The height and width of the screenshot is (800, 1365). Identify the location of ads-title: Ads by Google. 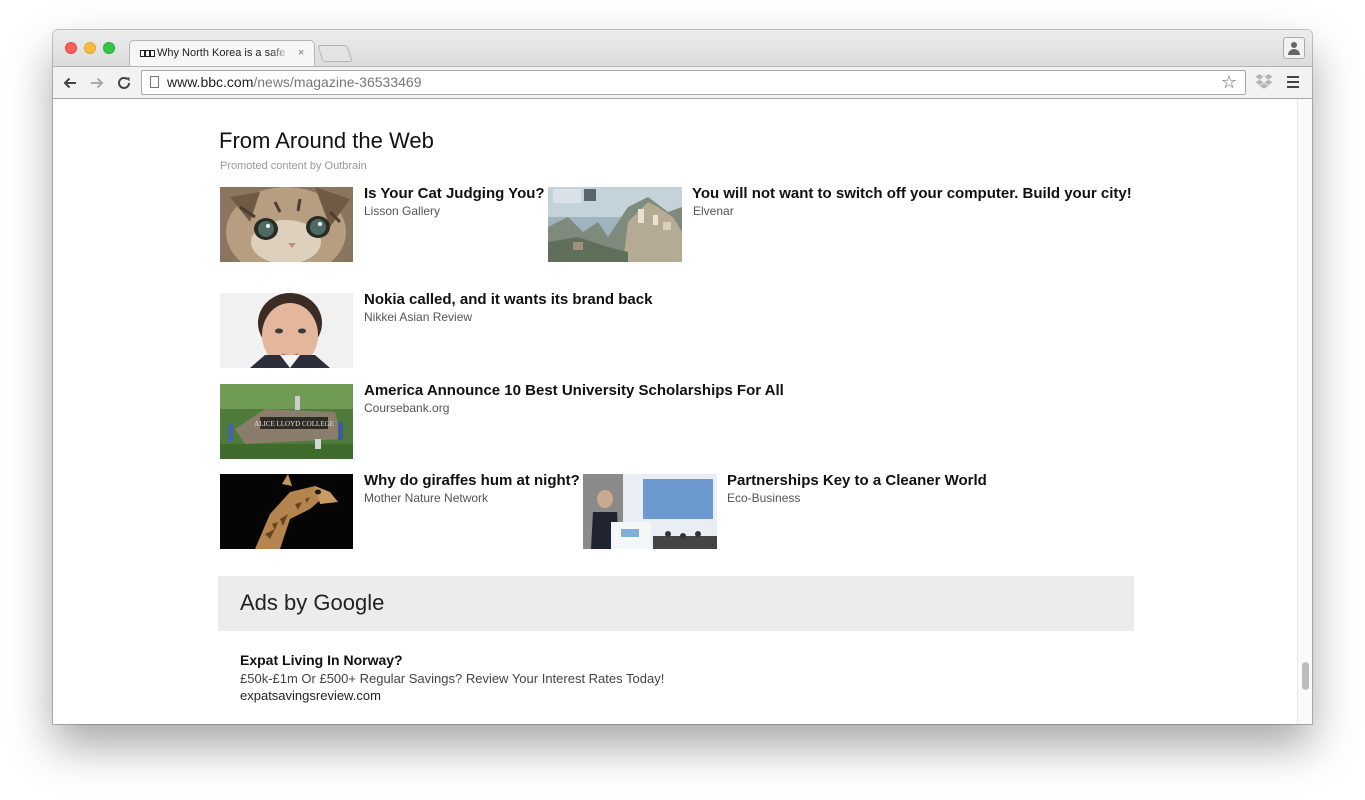
(312, 602).